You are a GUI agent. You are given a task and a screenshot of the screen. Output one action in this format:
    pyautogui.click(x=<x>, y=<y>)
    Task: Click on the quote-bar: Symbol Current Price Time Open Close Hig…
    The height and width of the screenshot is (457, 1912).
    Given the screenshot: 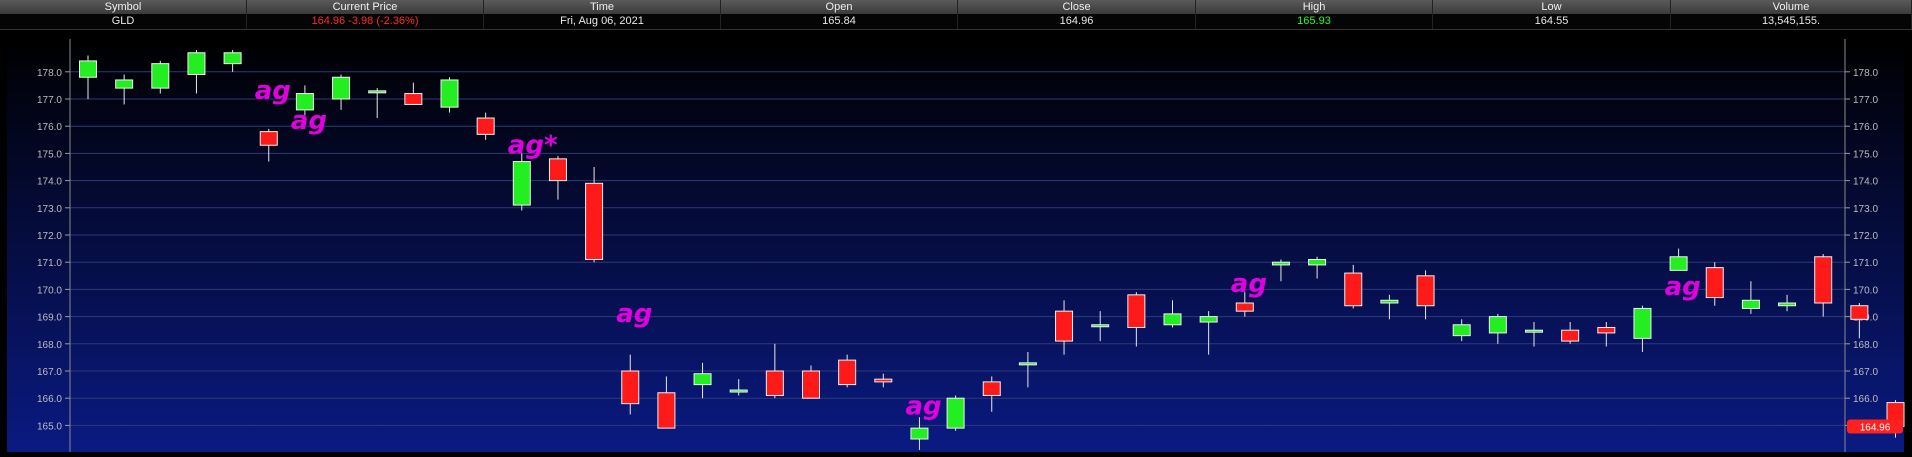 What is the action you would take?
    pyautogui.click(x=956, y=15)
    